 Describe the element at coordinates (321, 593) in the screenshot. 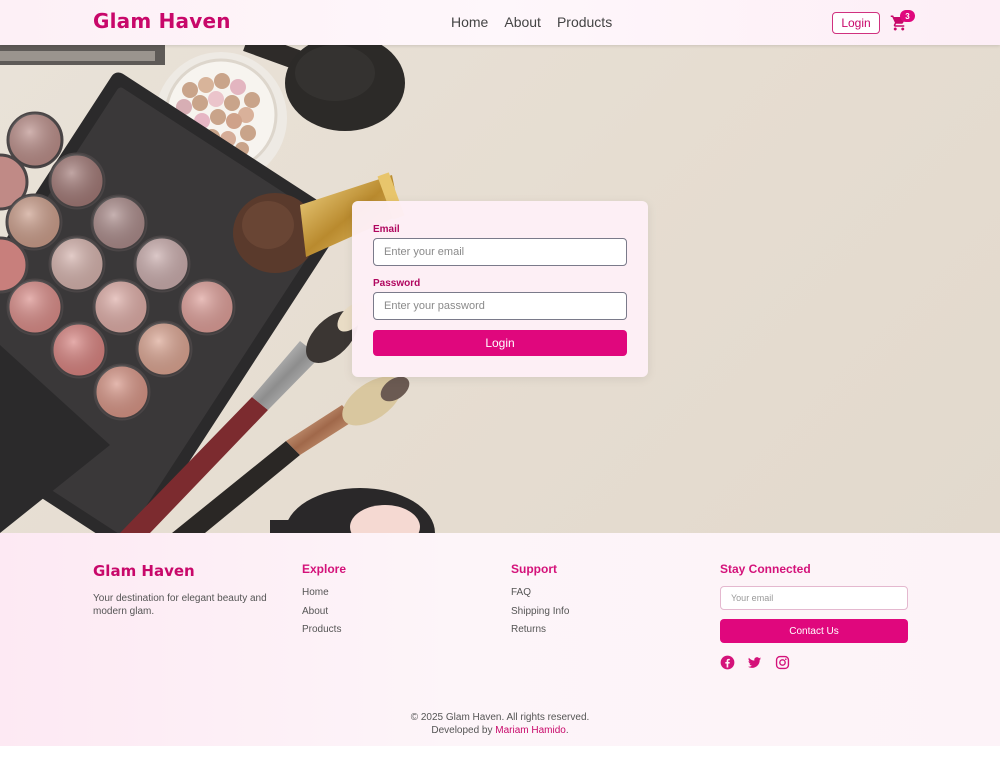

I see `footer-link-home: Home` at that location.